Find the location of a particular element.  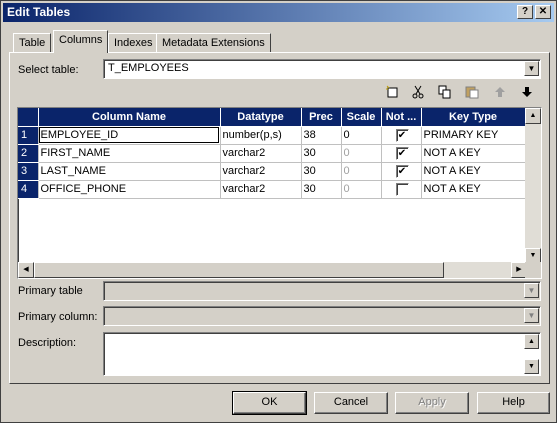

new-column-icon is located at coordinates (392, 93).